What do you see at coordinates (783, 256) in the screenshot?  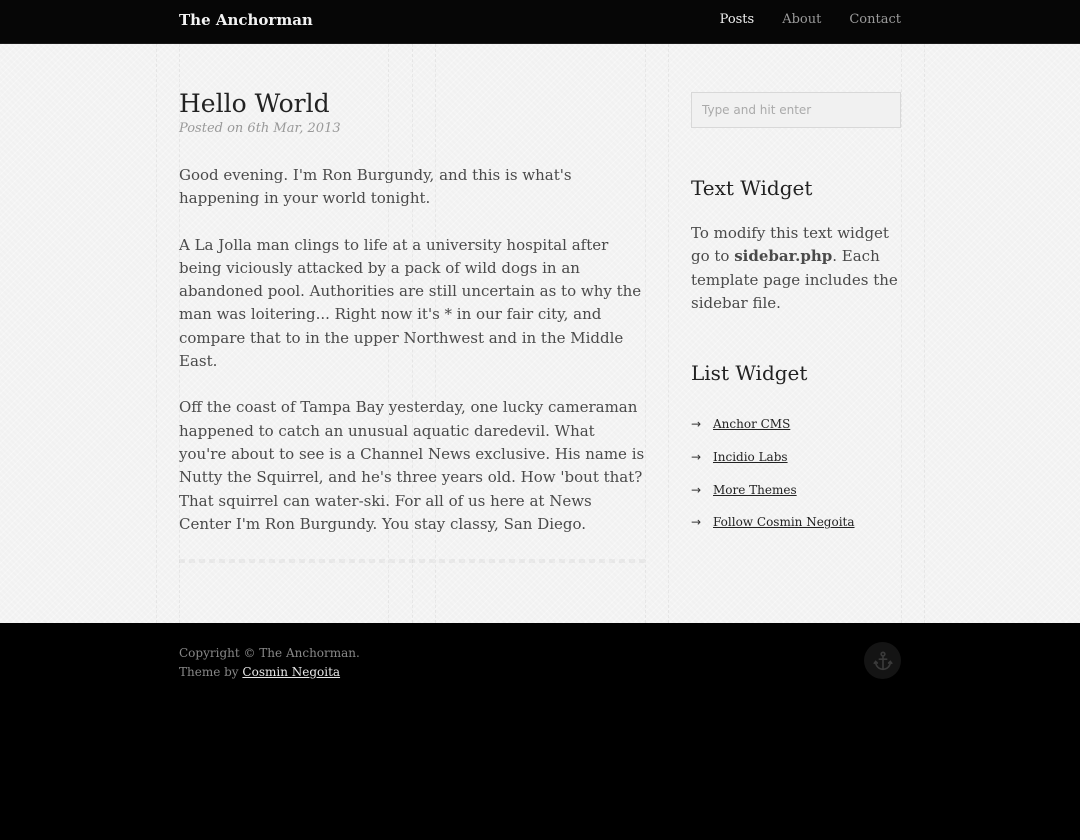 I see `text-widget-filename: sidebar.php` at bounding box center [783, 256].